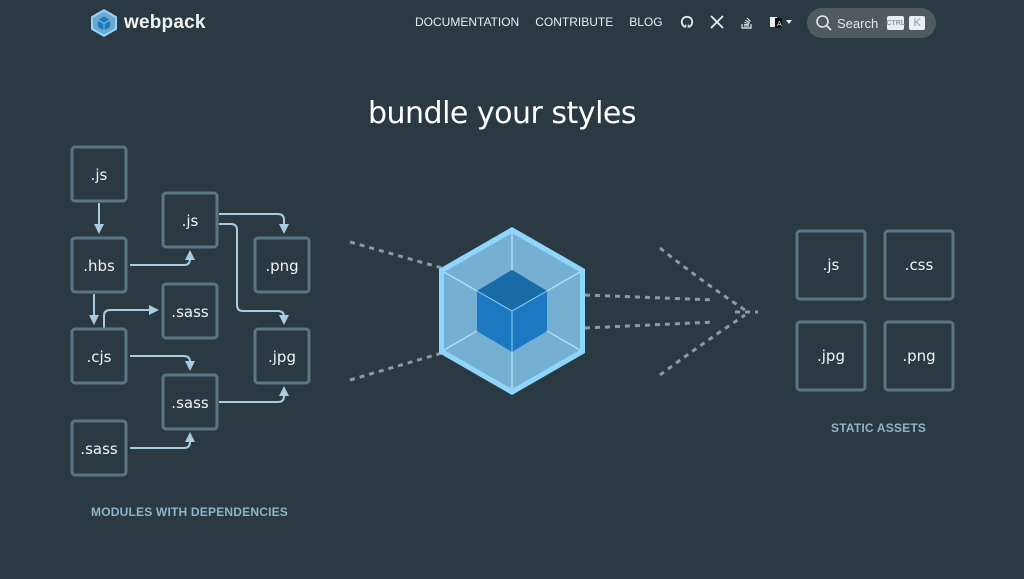 The image size is (1024, 579). Describe the element at coordinates (879, 428) in the screenshot. I see `static-assets-caption: STATIC ASSETS` at that location.